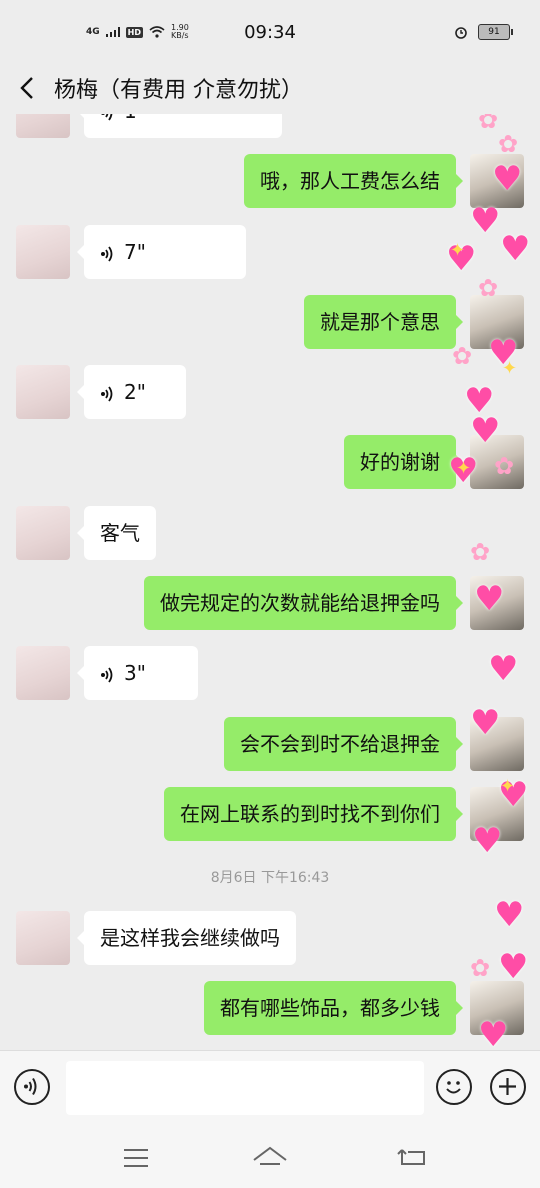  I want to click on message-text-input, so click(245, 1088).